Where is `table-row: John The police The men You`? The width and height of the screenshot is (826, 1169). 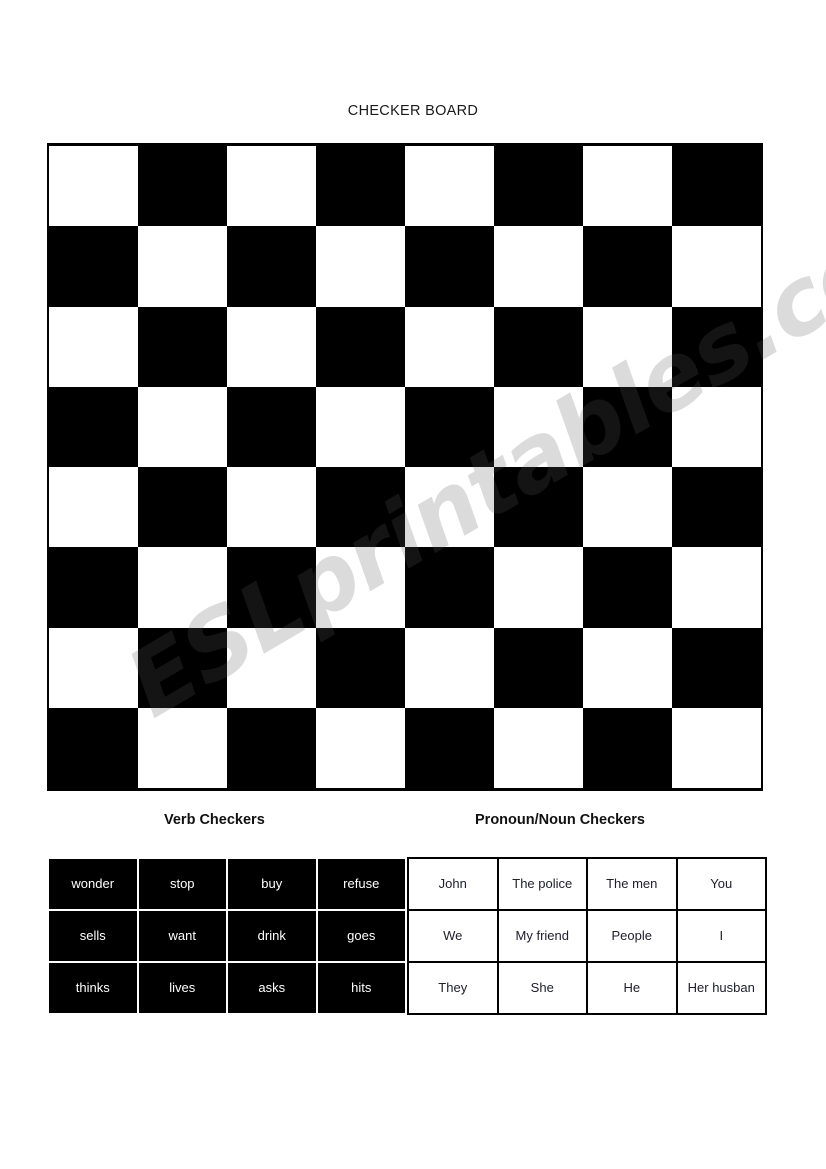 table-row: John The police The men You is located at coordinates (587, 884).